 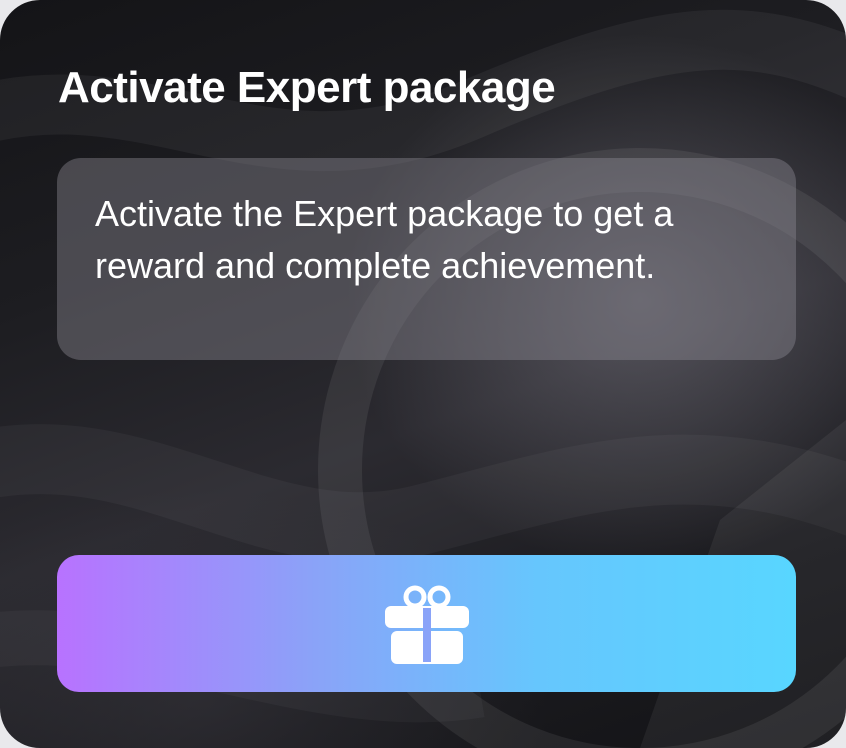 I want to click on gift-icon, so click(x=426, y=624).